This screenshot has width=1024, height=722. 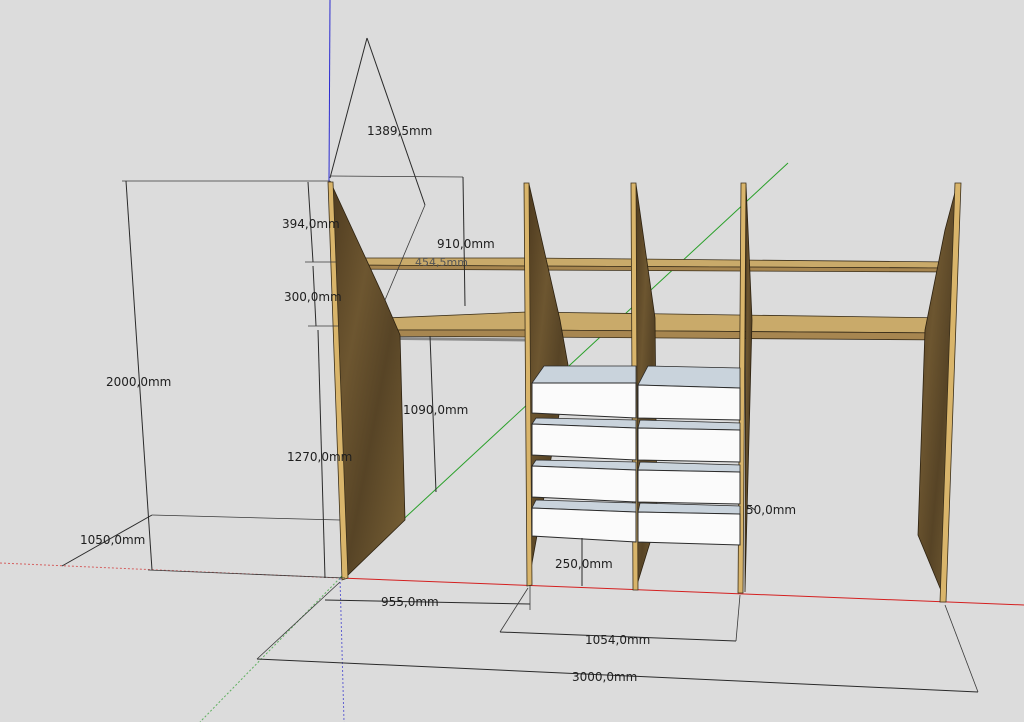 What do you see at coordinates (441, 262) in the screenshot?
I see `dim-overlap: 454,5mm` at bounding box center [441, 262].